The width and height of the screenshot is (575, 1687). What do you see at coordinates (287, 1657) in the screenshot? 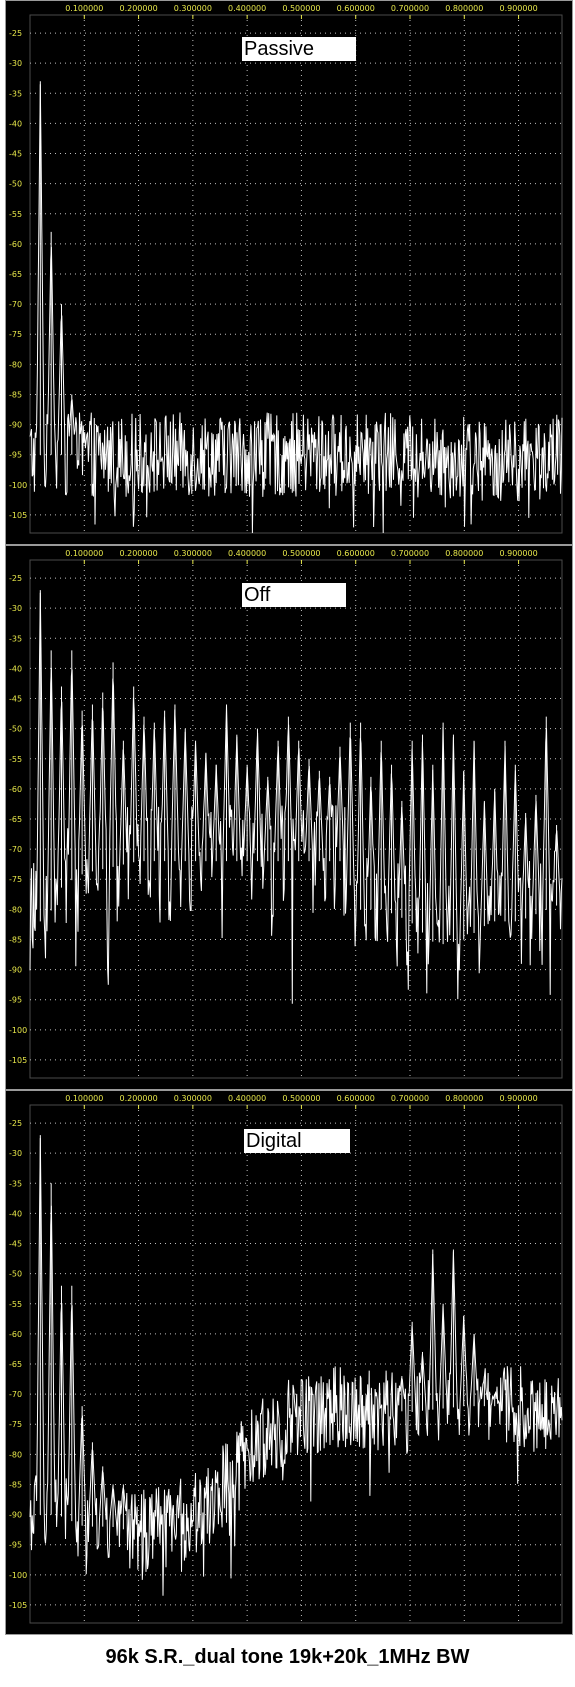
I see `figure-caption: 96k S.R._dual tone 19k+20k_1MHz BW` at bounding box center [287, 1657].